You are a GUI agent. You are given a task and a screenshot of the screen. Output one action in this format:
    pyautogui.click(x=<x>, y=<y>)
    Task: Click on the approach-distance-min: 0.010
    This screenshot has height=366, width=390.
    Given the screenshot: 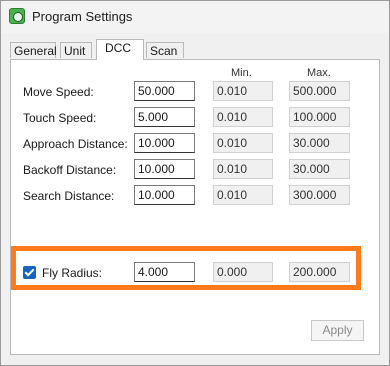 What is the action you would take?
    pyautogui.click(x=243, y=143)
    